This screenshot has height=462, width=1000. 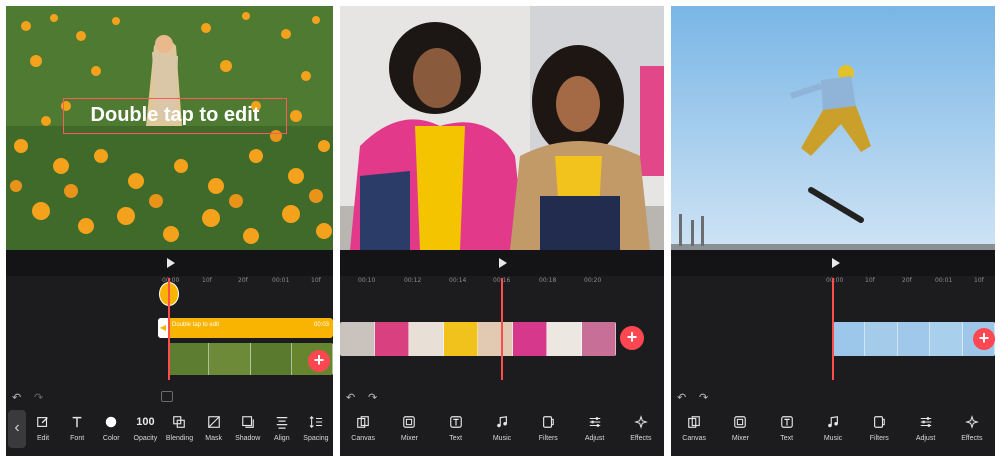 What do you see at coordinates (179, 432) in the screenshot?
I see `tool-blending: Blending` at bounding box center [179, 432].